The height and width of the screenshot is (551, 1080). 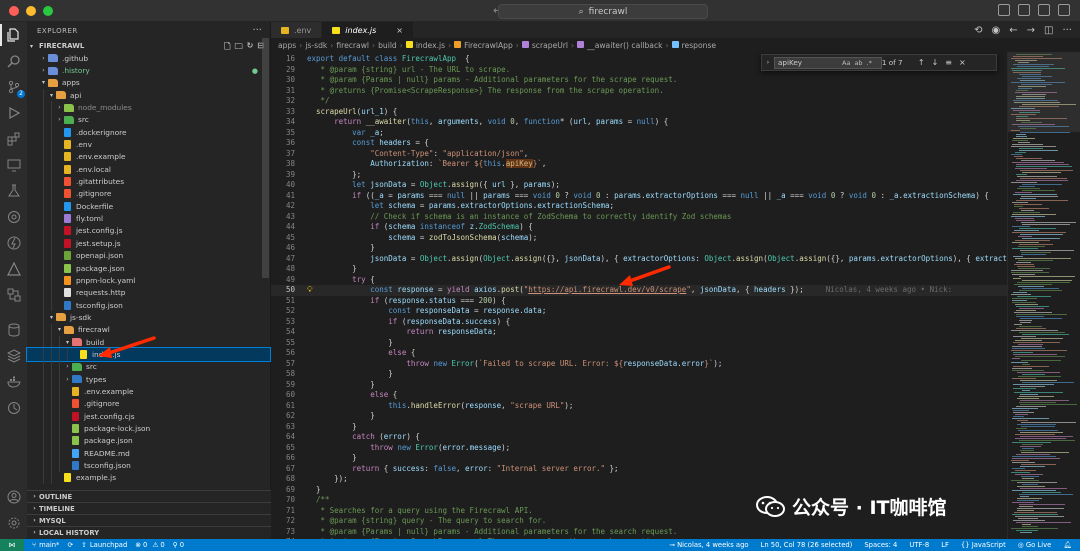 What do you see at coordinates (316, 45) in the screenshot?
I see `breadcrumb-item: js-sdk` at bounding box center [316, 45].